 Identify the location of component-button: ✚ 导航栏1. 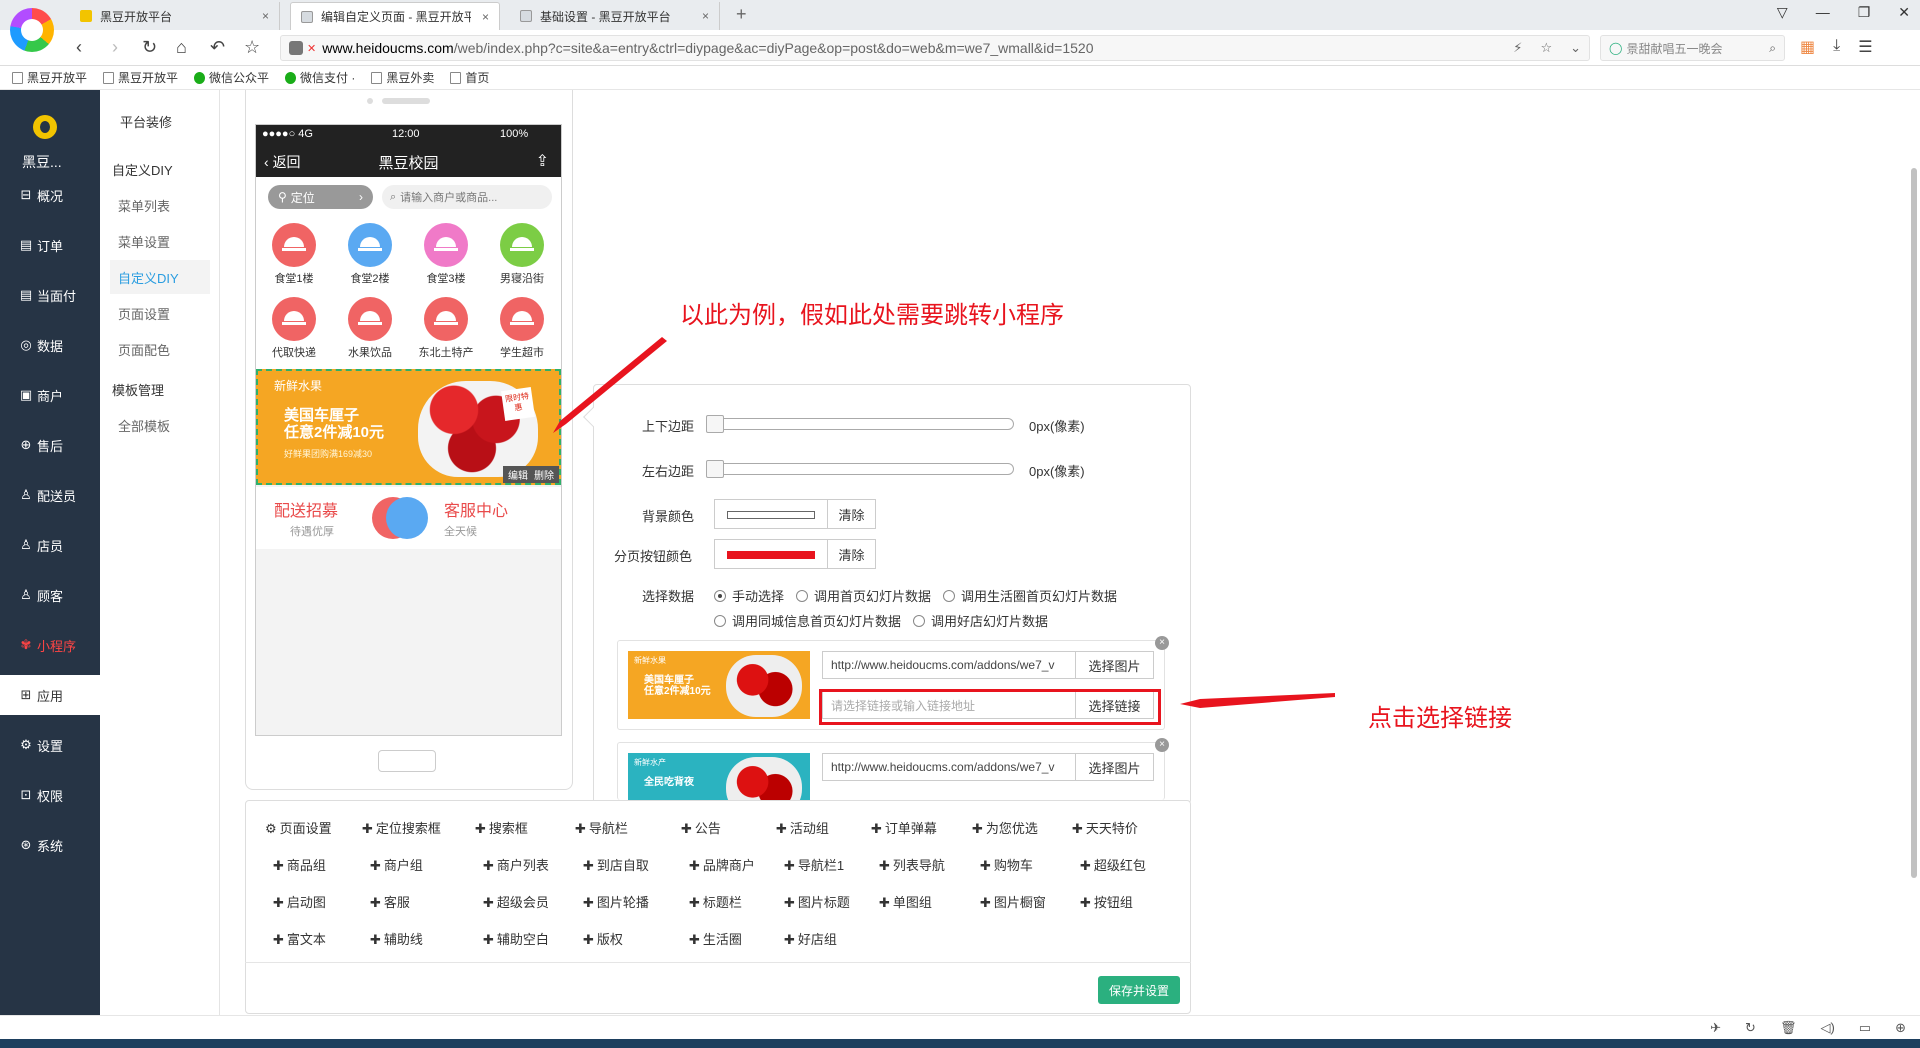
(814, 864).